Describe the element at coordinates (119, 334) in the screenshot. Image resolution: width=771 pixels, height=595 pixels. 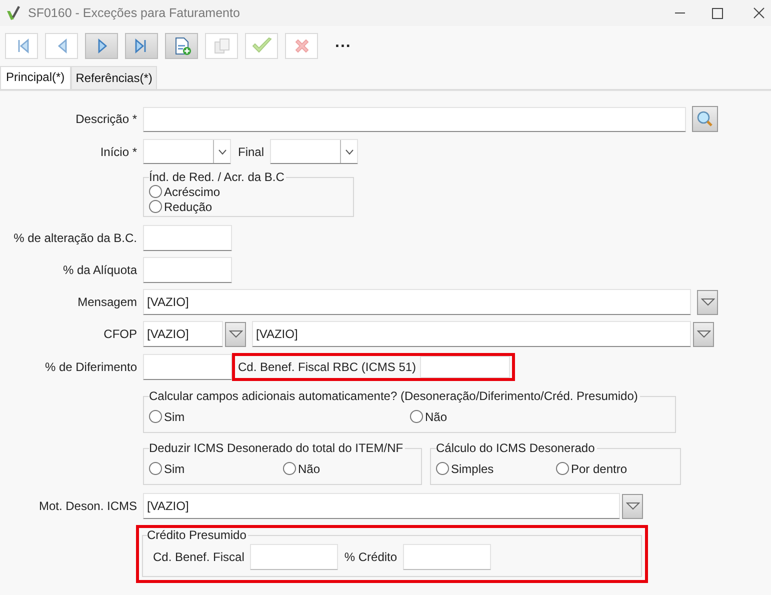
I see `field-label: CFOP` at that location.